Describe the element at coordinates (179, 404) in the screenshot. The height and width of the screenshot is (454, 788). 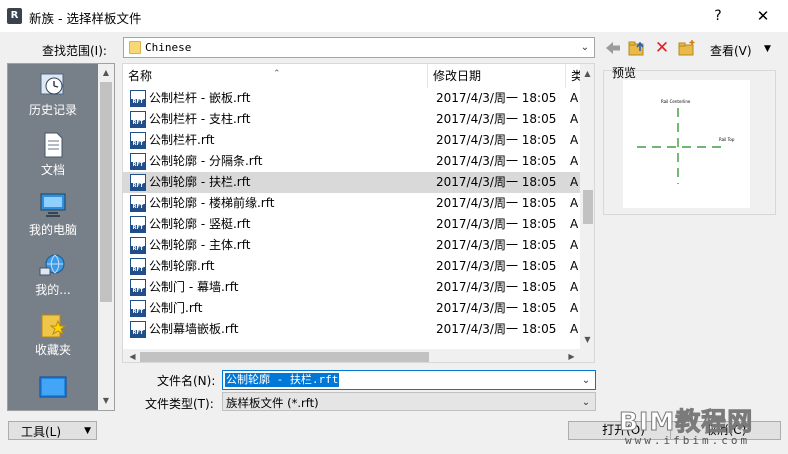
I see `file-type-label: 文件类型(T):` at that location.